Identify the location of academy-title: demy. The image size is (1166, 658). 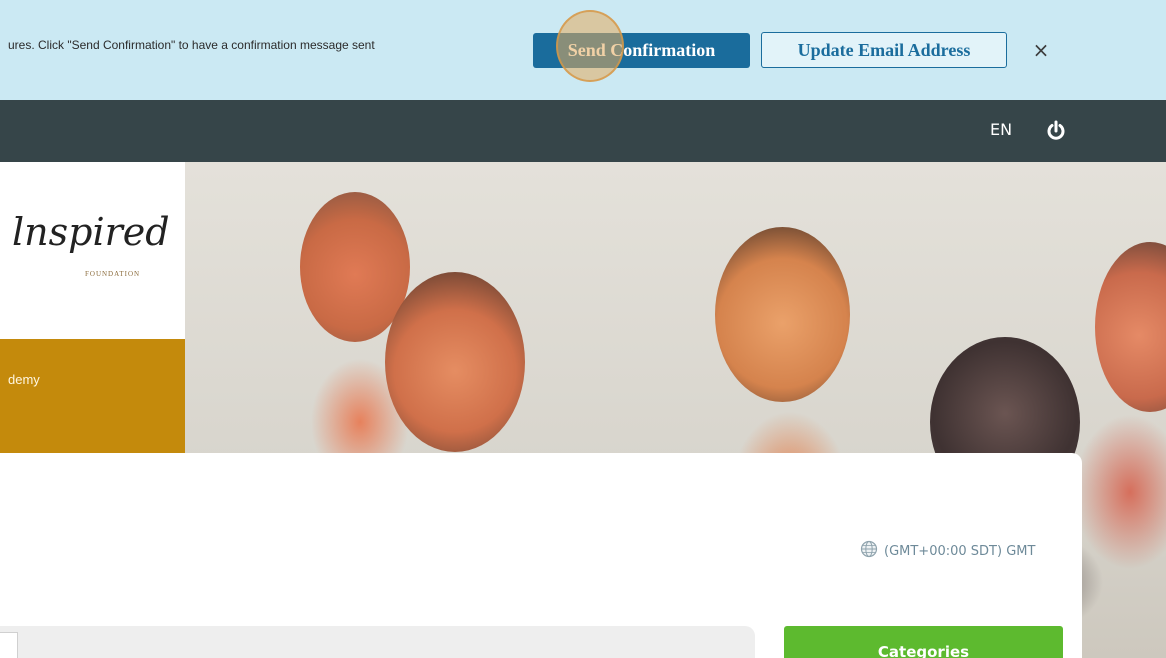
(24, 379).